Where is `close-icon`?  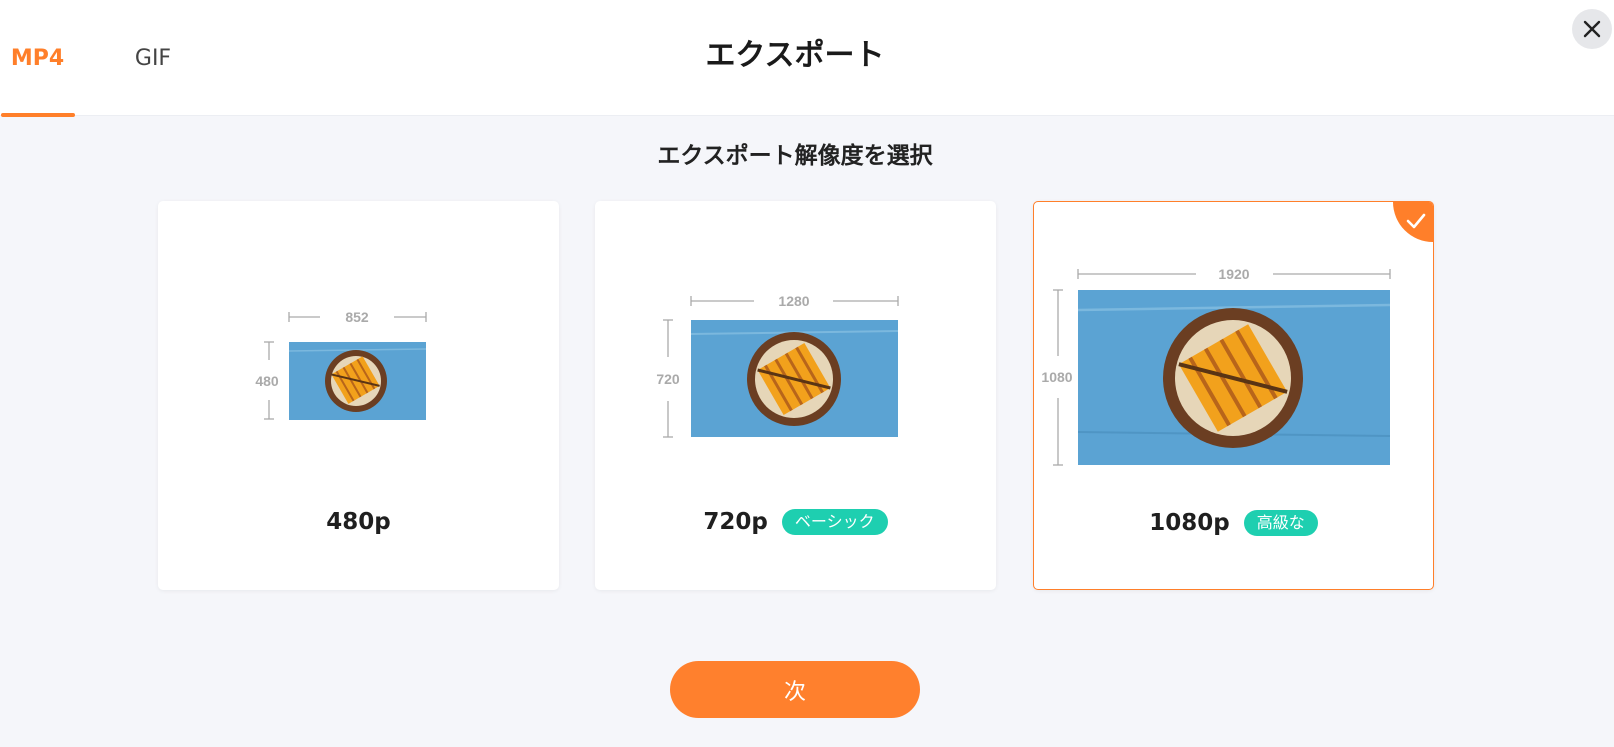 close-icon is located at coordinates (1592, 29).